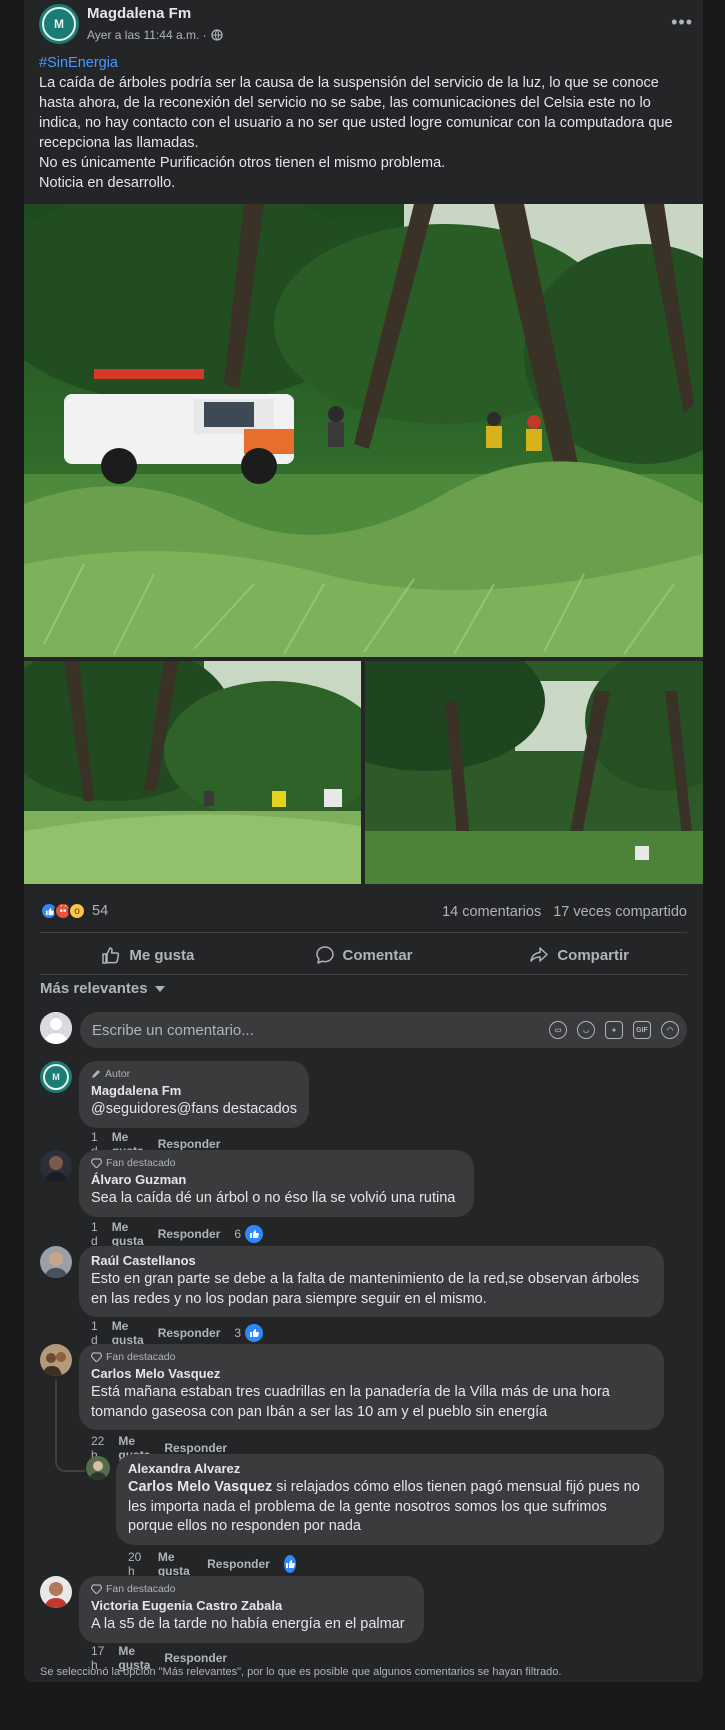  Describe the element at coordinates (155, 35) in the screenshot. I see `post-timestamp: Ayer a las 11:44 a.m. ·` at that location.